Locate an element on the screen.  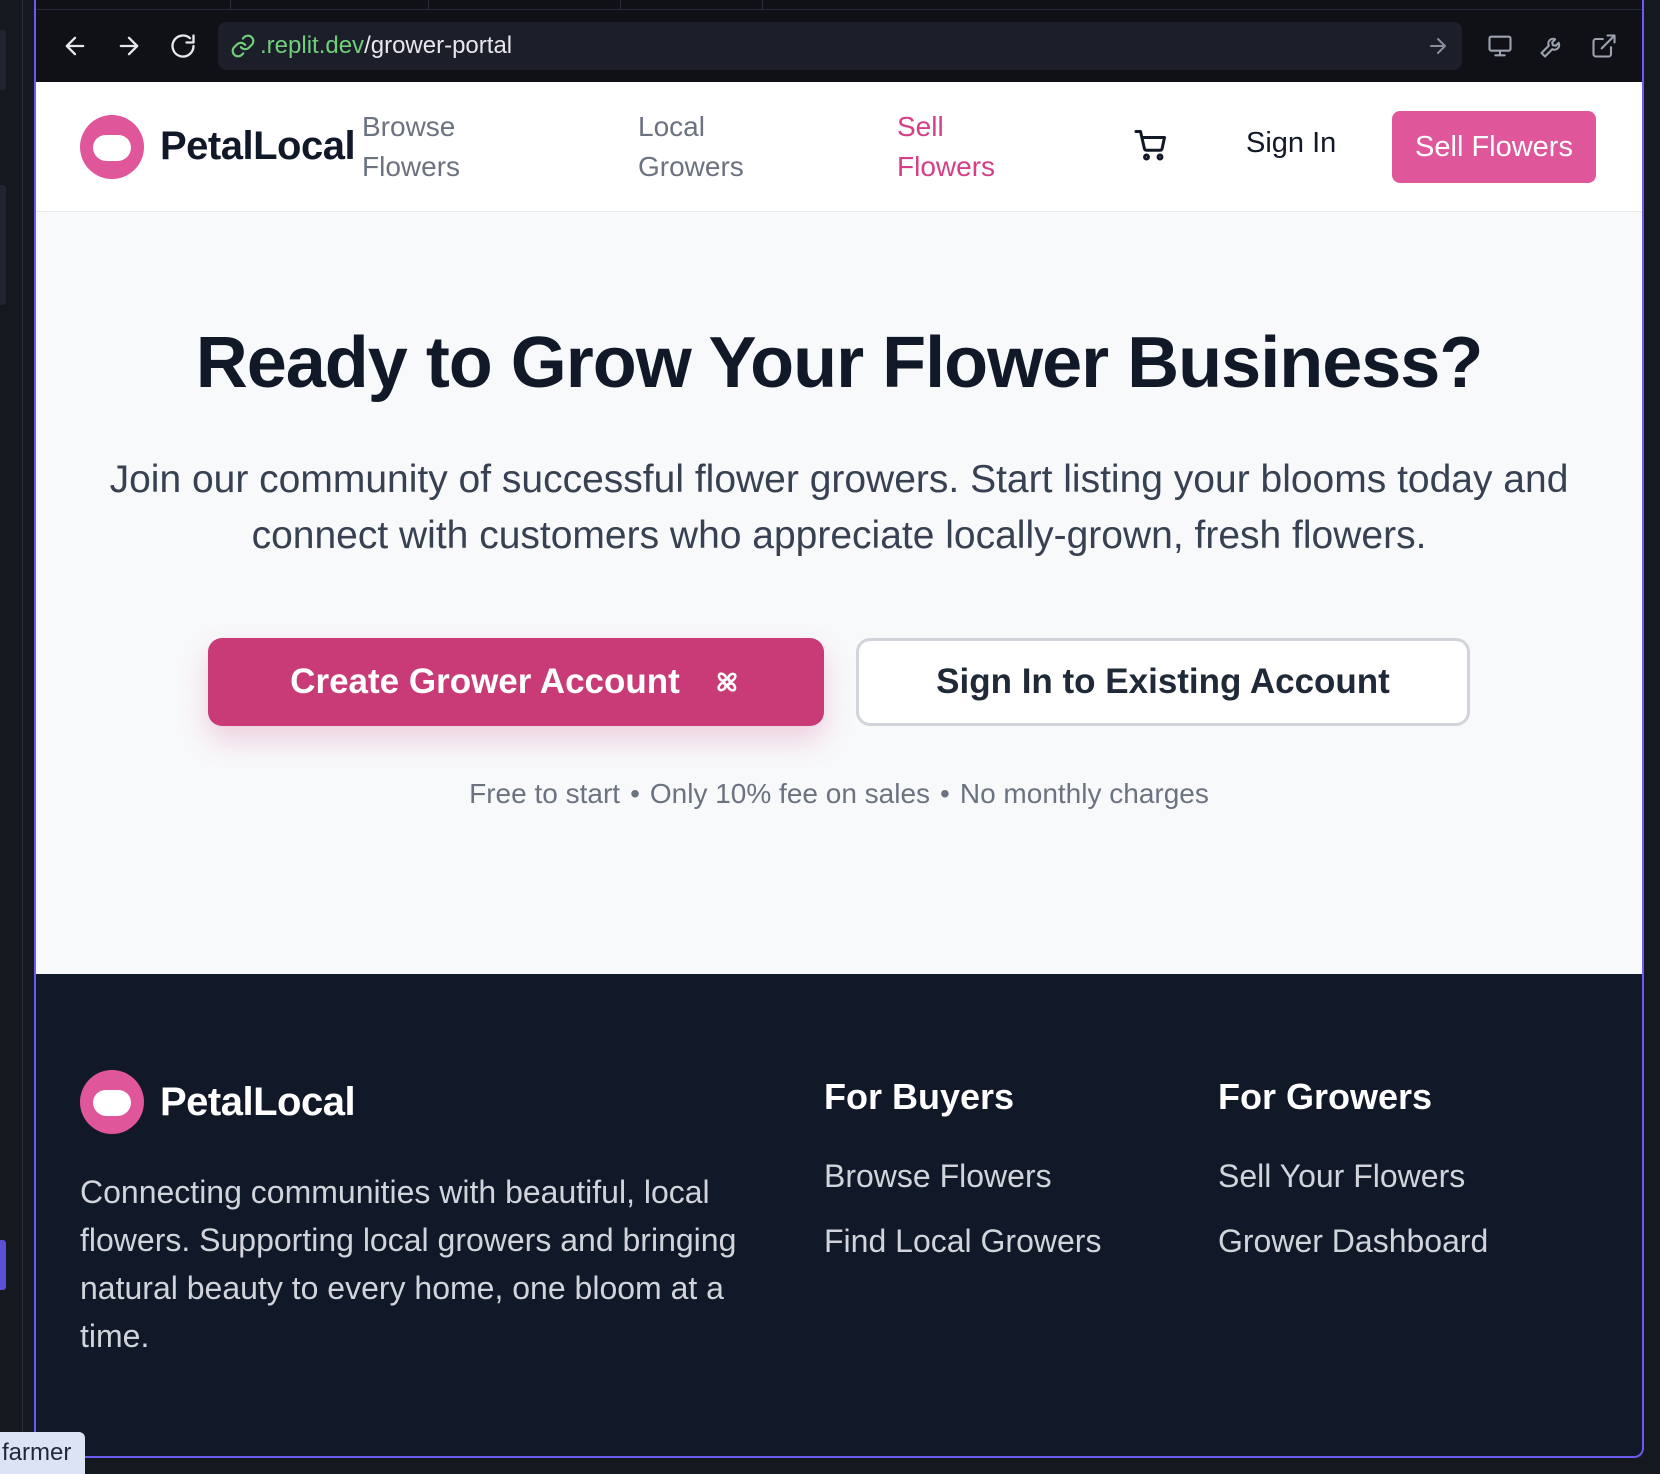
panel-divider is located at coordinates (22, 737).